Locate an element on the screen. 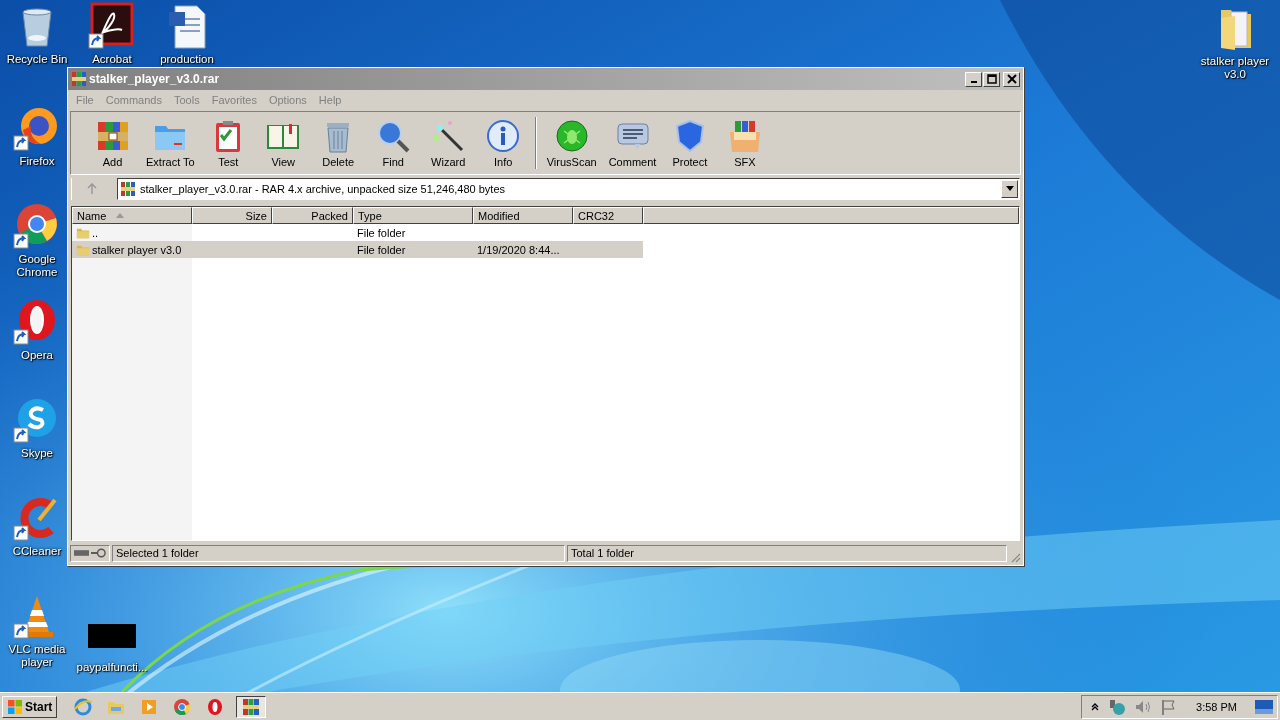 This screenshot has height=720, width=1280. close-button is located at coordinates (1011, 79).